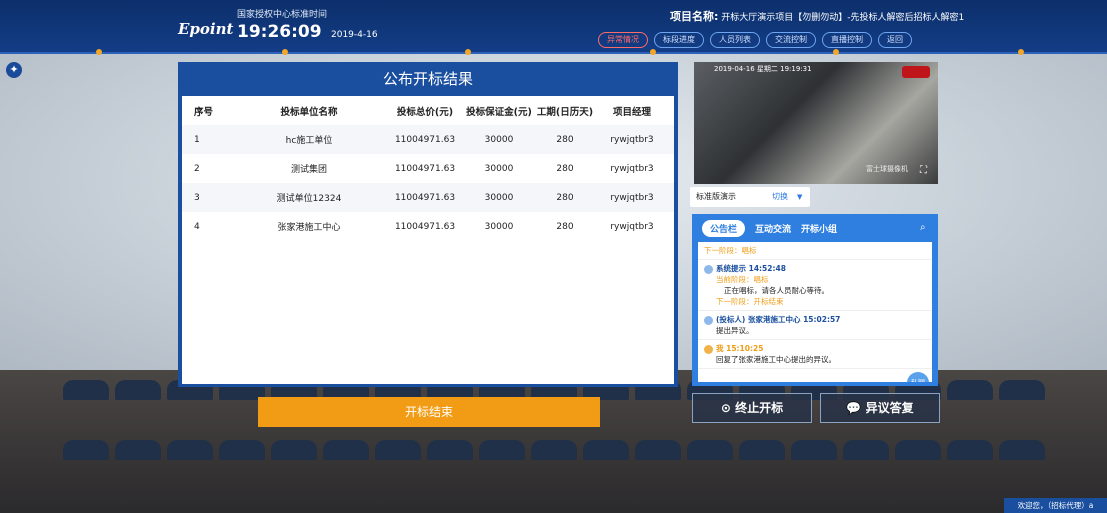  What do you see at coordinates (763, 69) in the screenshot?
I see `video-timestamp: 2019-04-16 星期二 19:19:31` at bounding box center [763, 69].